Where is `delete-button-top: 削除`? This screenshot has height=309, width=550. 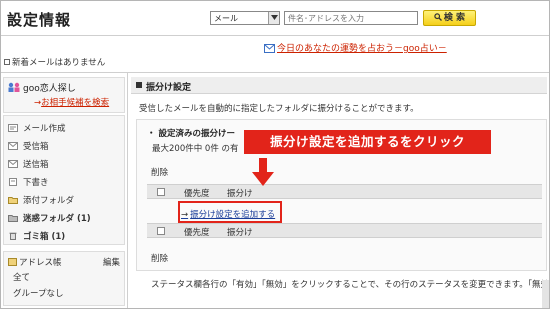
delete-button-top: 削除 is located at coordinates (159, 172).